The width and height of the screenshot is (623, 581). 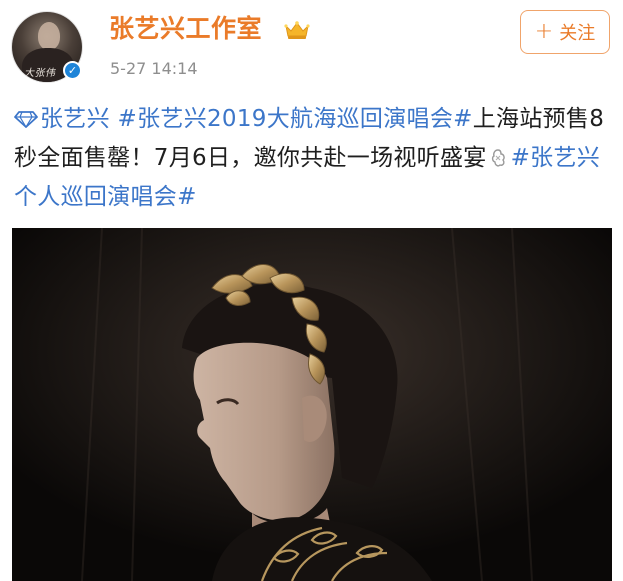 I want to click on username: 张艺兴工作室, so click(x=185, y=29).